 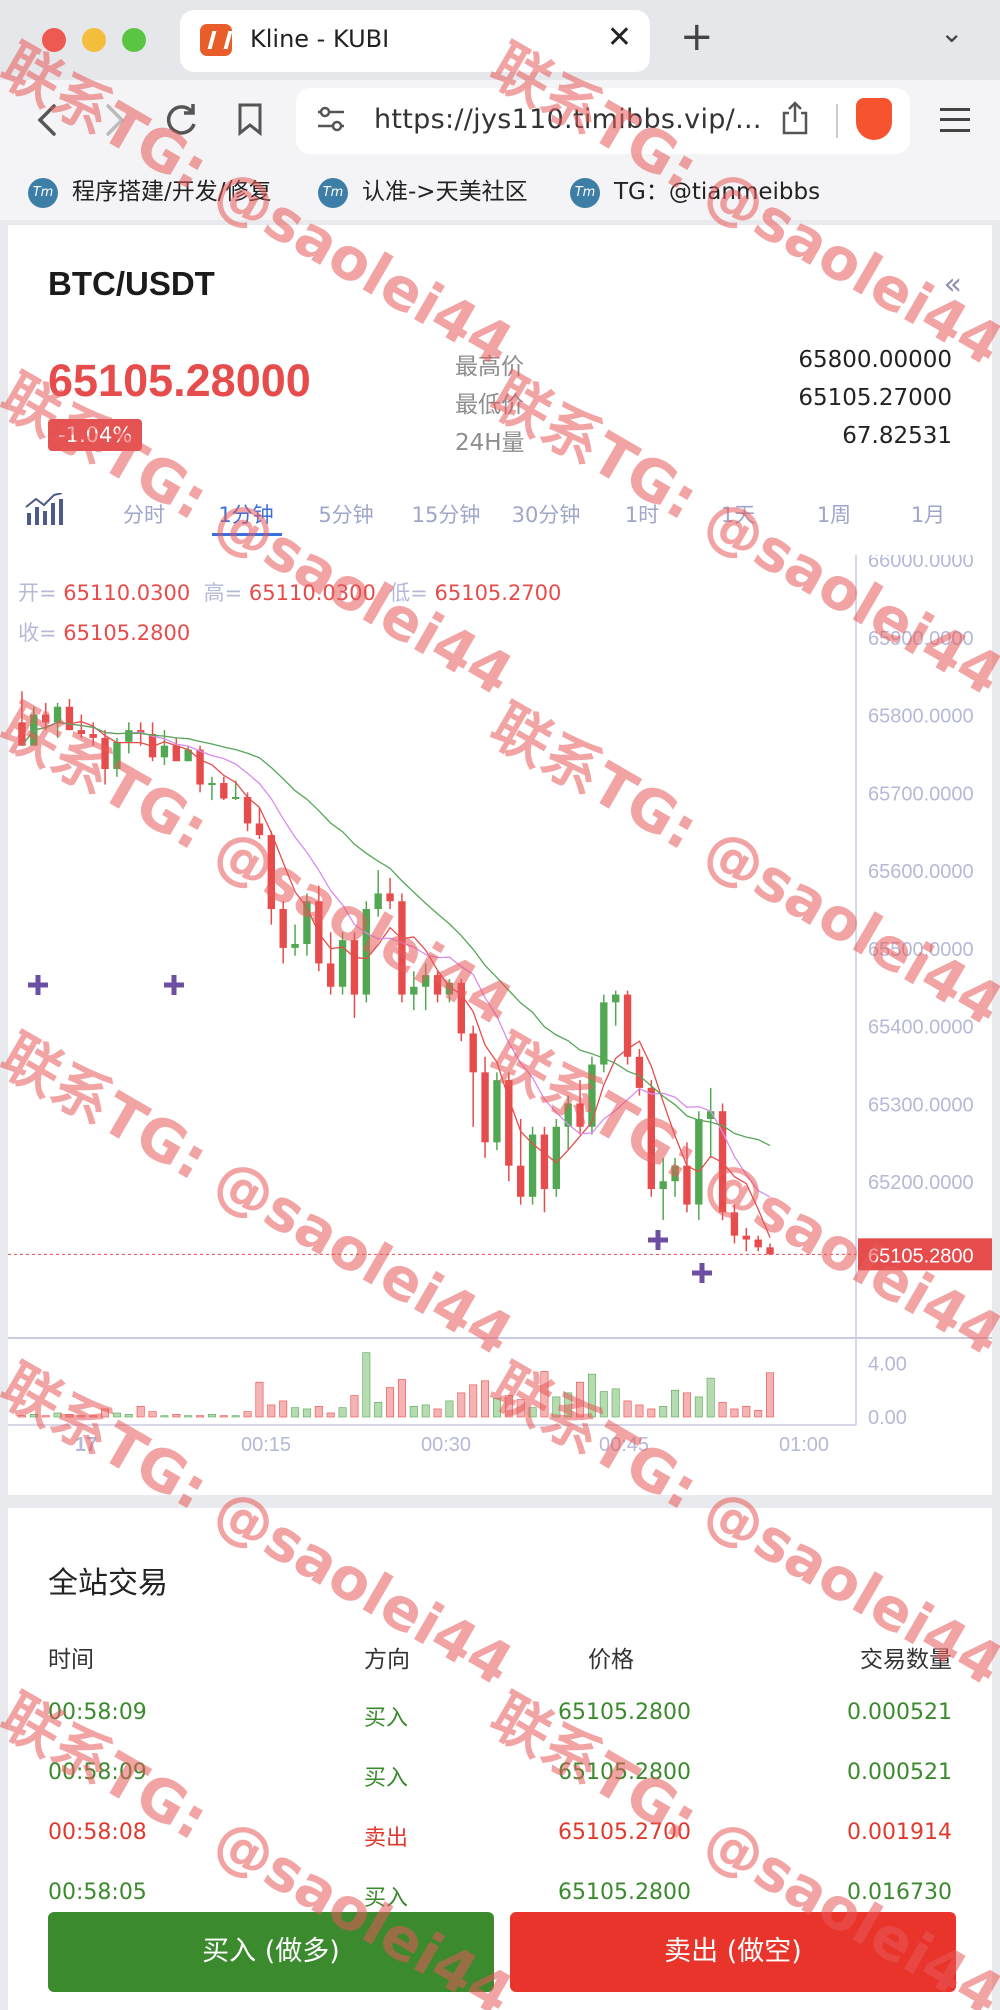 I want to click on forward-icon, so click(x=114, y=120).